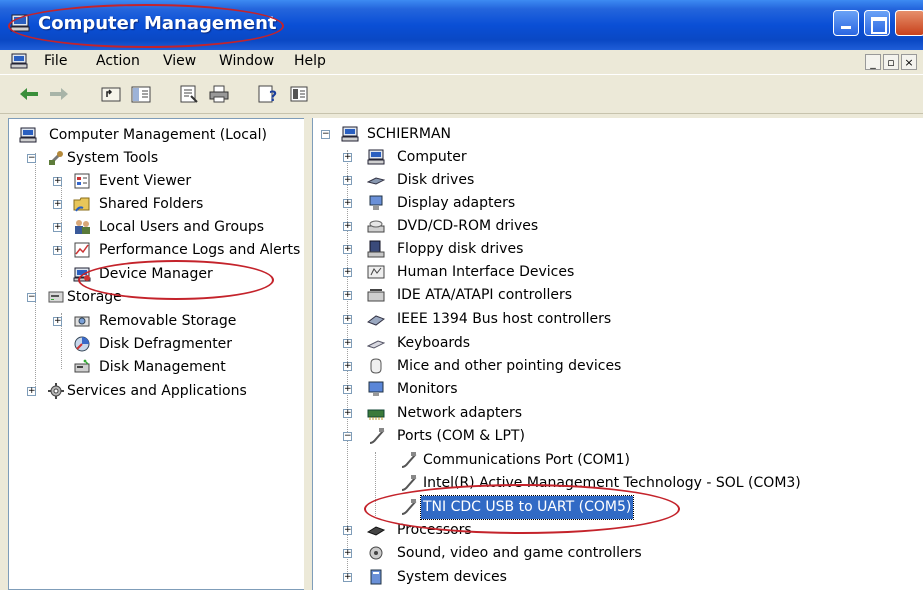  Describe the element at coordinates (376, 344) in the screenshot. I see `keyboard-icon` at that location.